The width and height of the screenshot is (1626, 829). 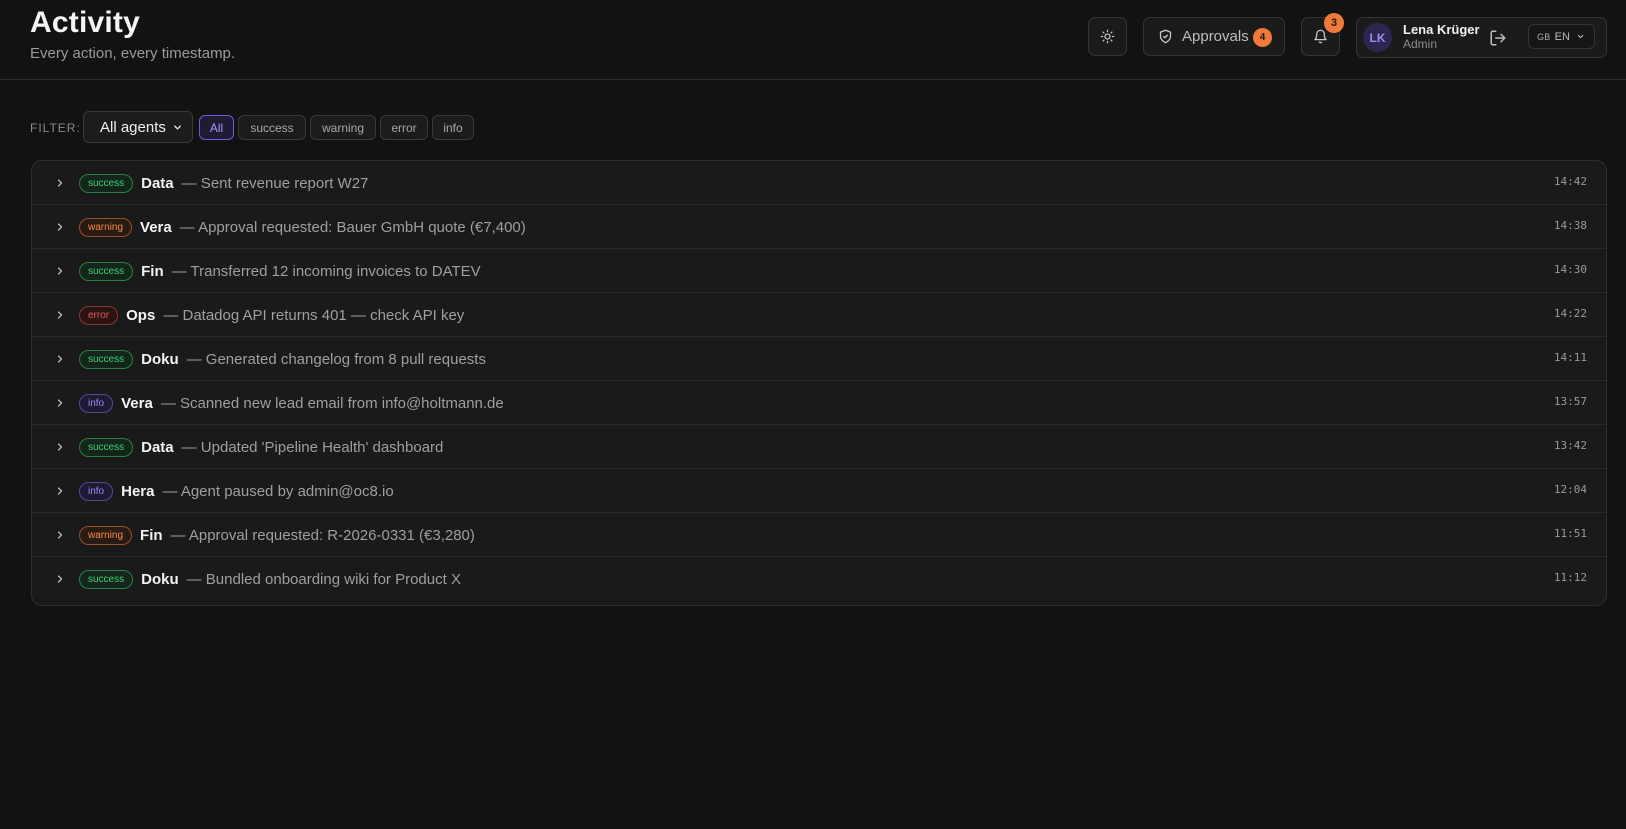 What do you see at coordinates (1570, 401) in the screenshot?
I see `activity-time: 13:57` at bounding box center [1570, 401].